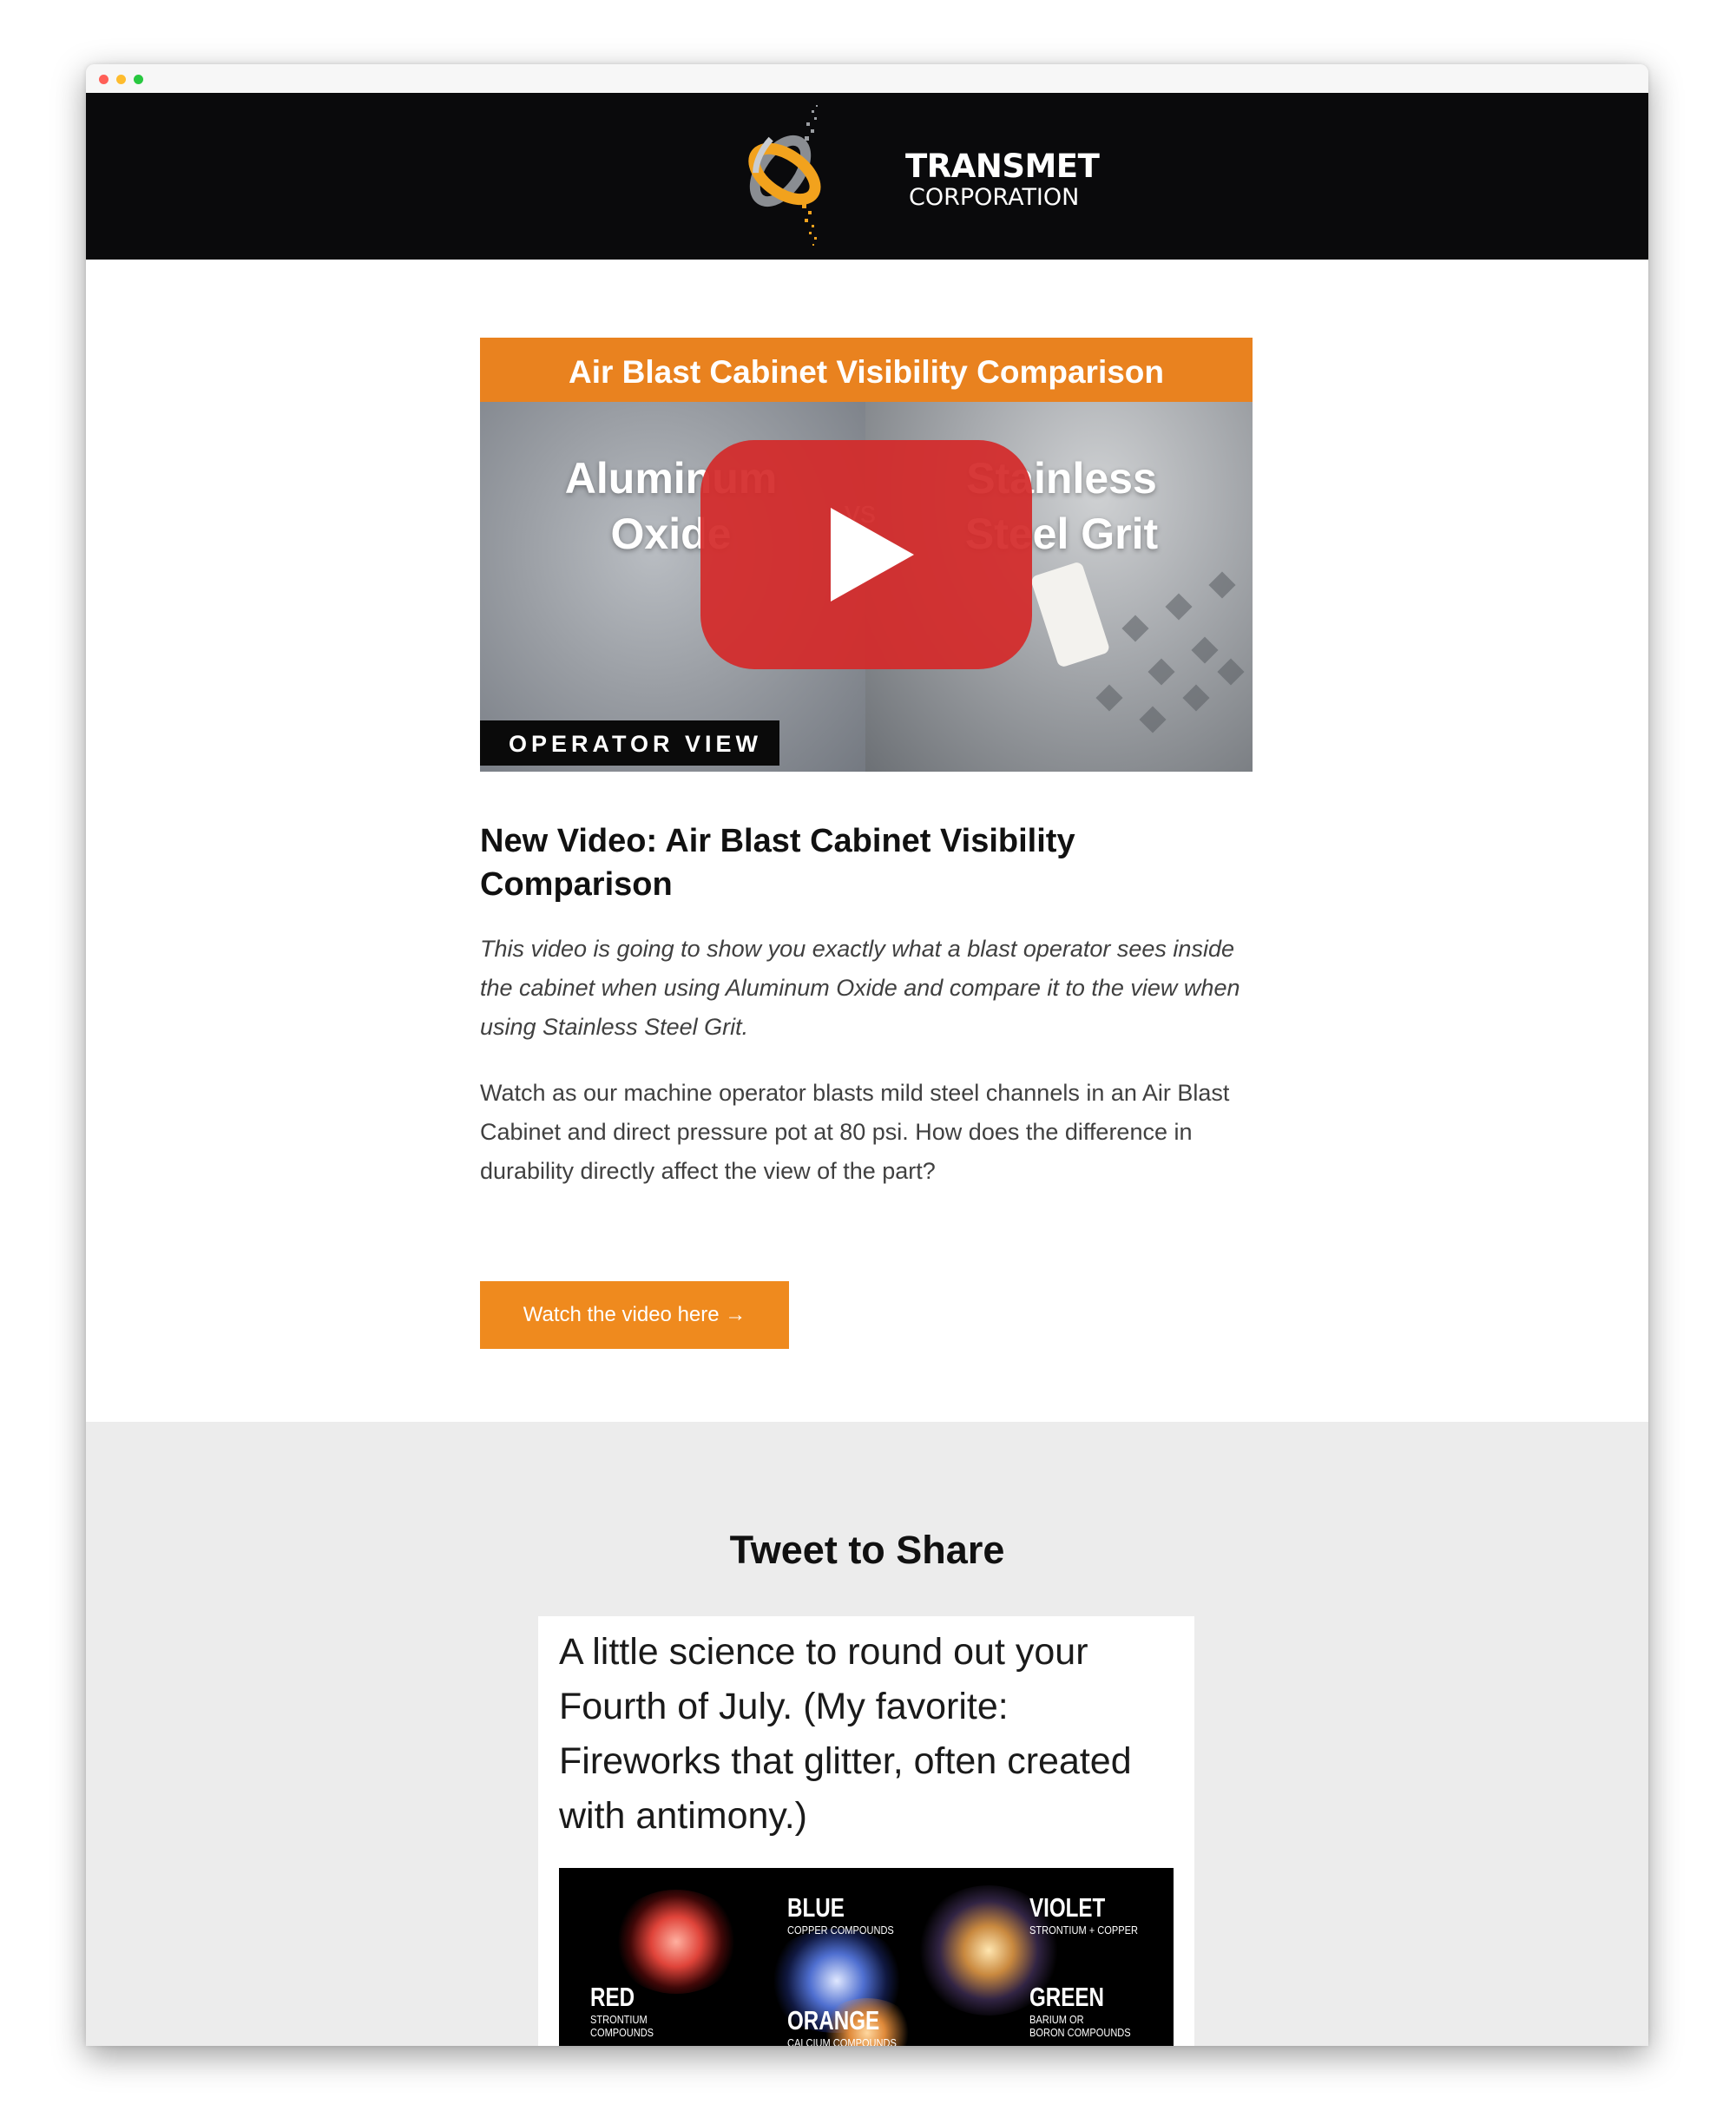 The height and width of the screenshot is (2111, 1736). Describe the element at coordinates (634, 1315) in the screenshot. I see `watch-video-button: Watch the video here →` at that location.